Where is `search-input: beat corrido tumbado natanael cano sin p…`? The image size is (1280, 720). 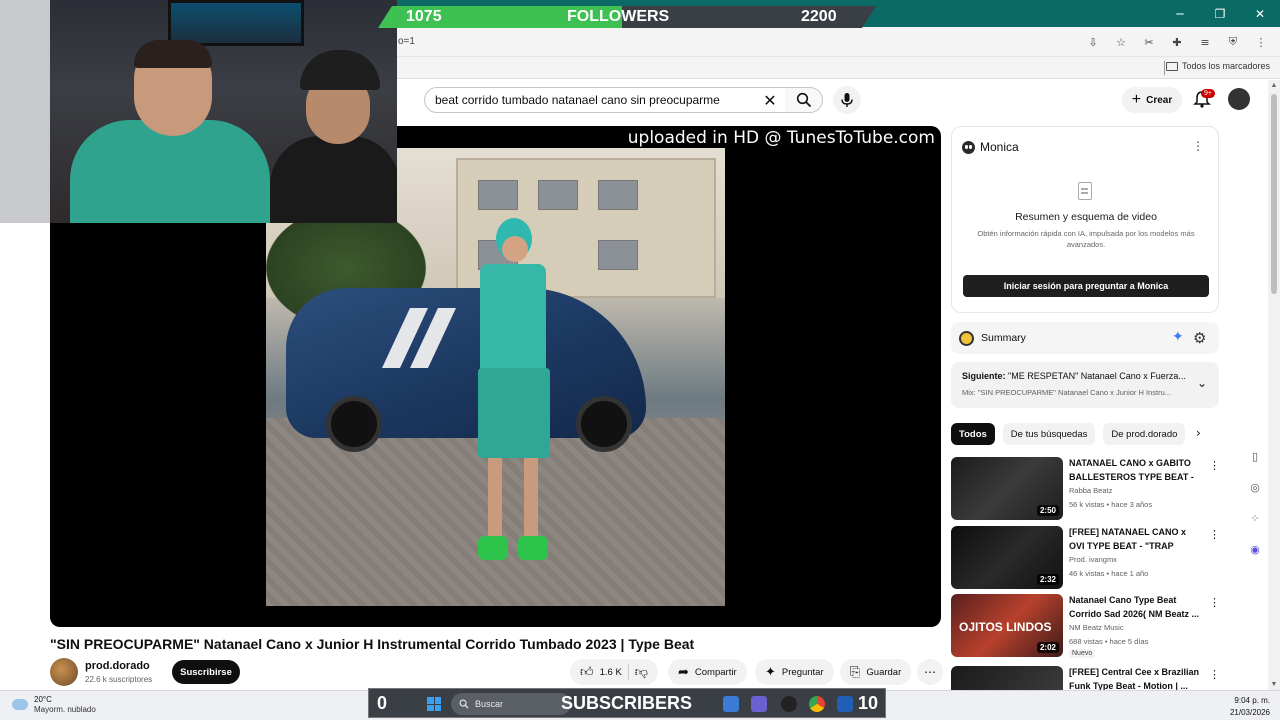 search-input: beat corrido tumbado natanael cano sin p… is located at coordinates (605, 100).